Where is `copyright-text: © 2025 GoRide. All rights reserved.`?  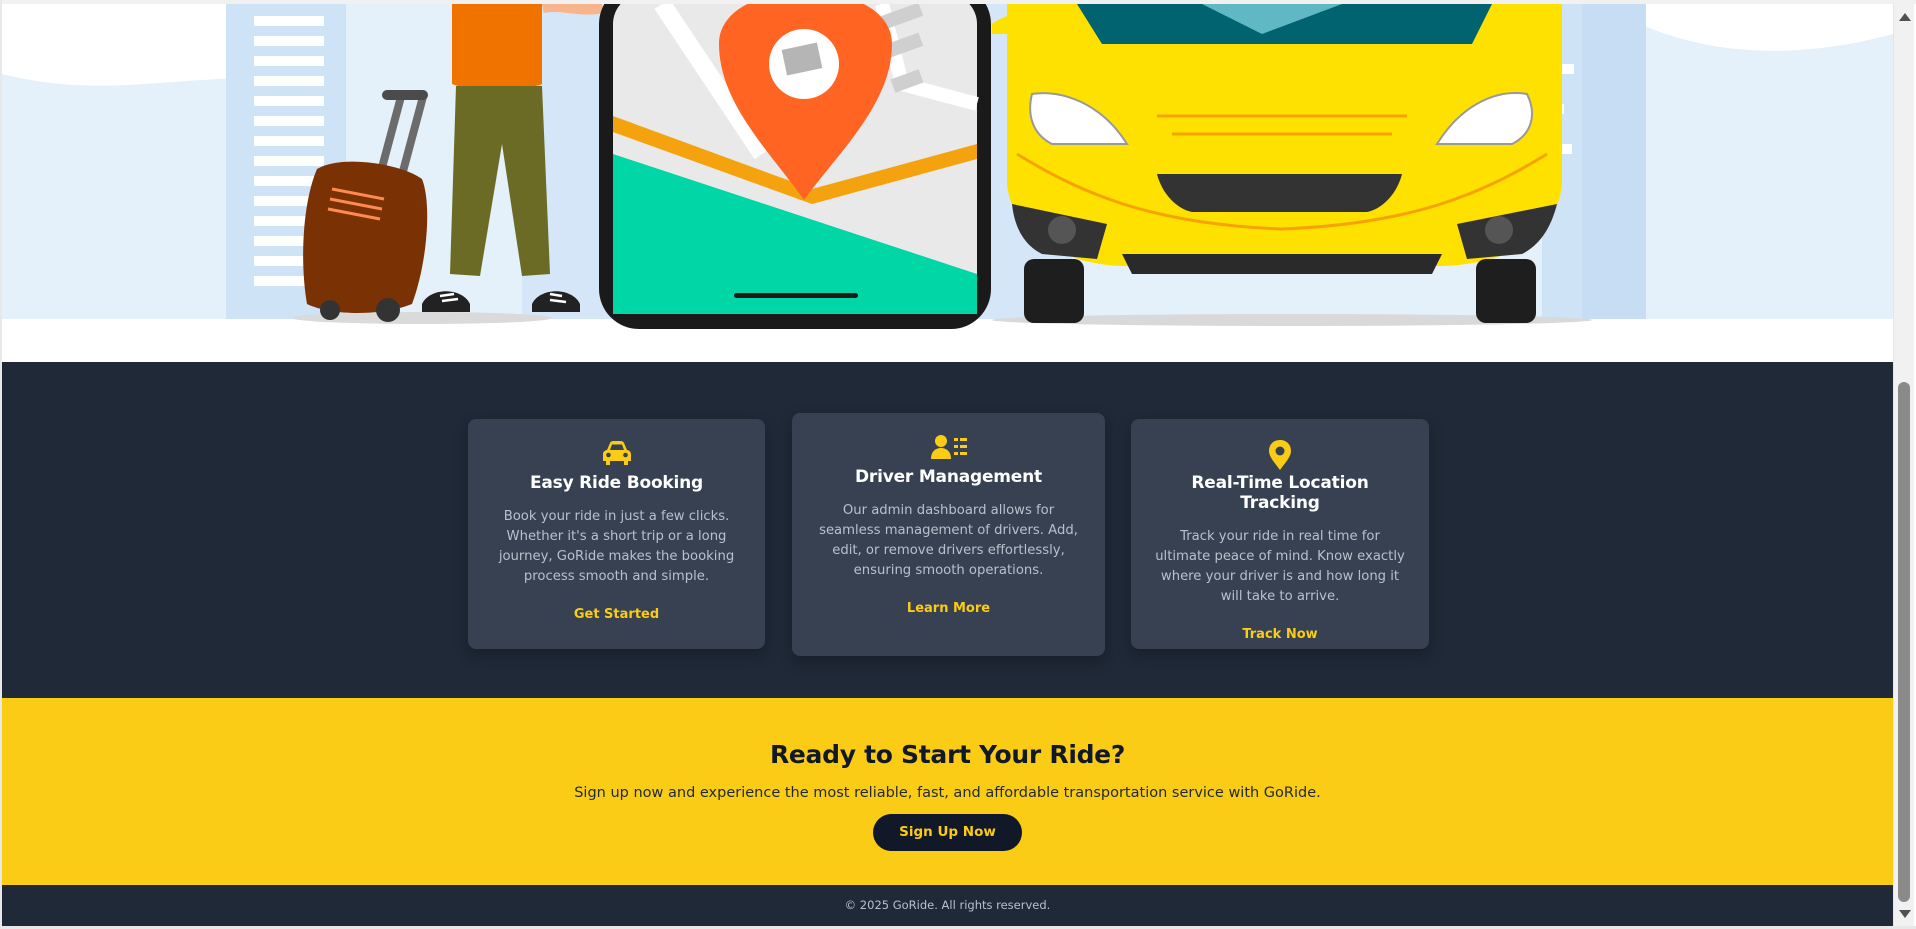 copyright-text: © 2025 GoRide. All rights reserved. is located at coordinates (947, 905).